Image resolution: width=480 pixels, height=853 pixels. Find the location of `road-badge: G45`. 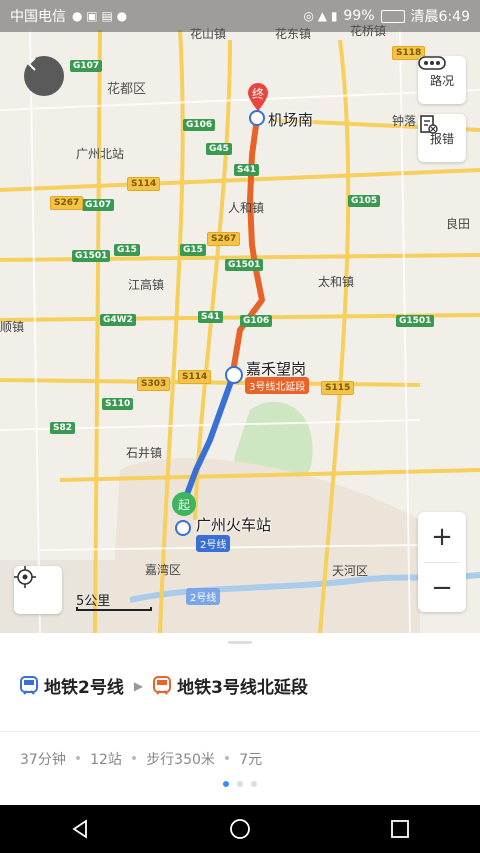

road-badge: G45 is located at coordinates (219, 149).